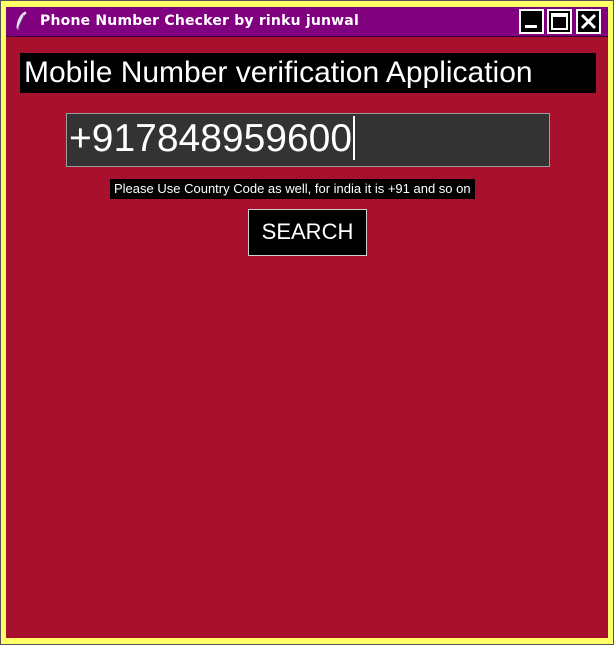  I want to click on page-title: Mobile Number verification Application, so click(308, 73).